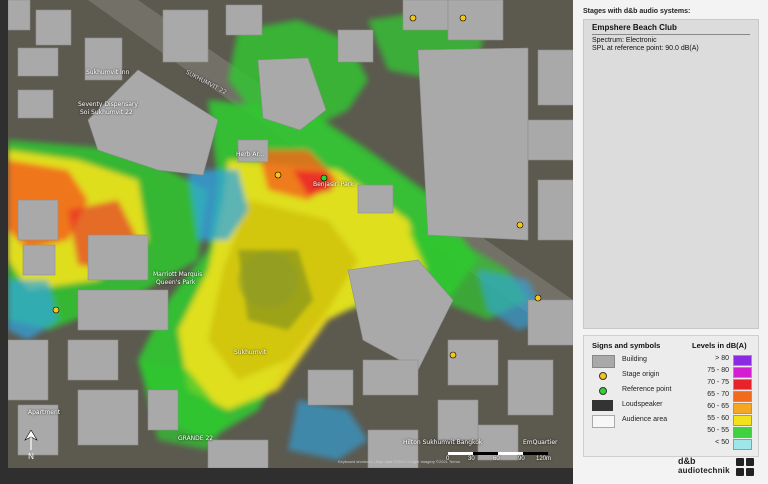 Image resolution: width=768 pixels, height=484 pixels. I want to click on logo-line2: audiotechnik, so click(704, 470).